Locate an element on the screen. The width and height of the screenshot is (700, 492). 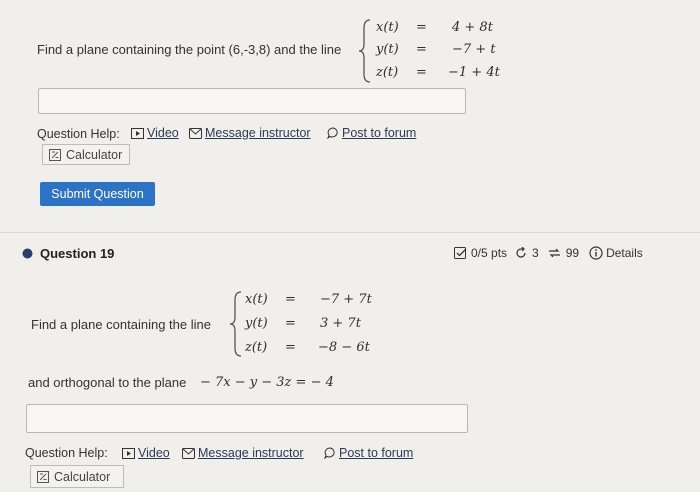
question-prompt: Find a plane containing the line is located at coordinates (121, 324).